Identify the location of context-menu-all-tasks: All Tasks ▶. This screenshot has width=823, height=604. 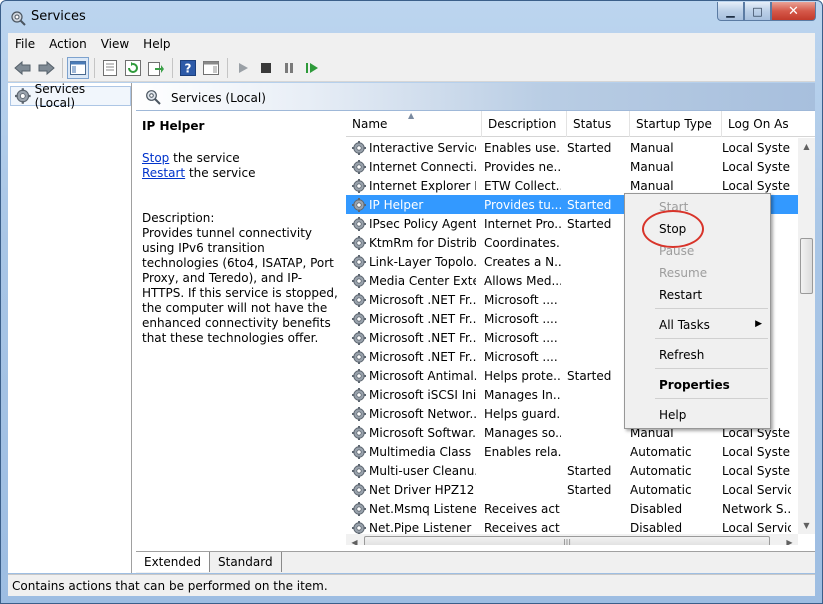
(697, 325).